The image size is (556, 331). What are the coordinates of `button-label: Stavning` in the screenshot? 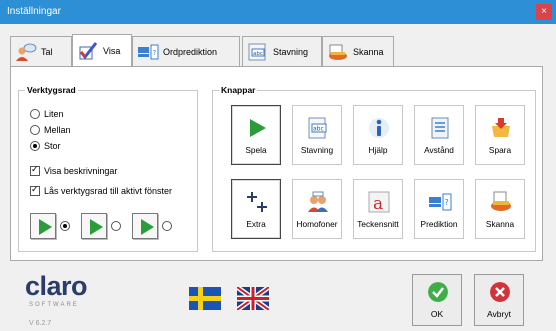 It's located at (317, 150).